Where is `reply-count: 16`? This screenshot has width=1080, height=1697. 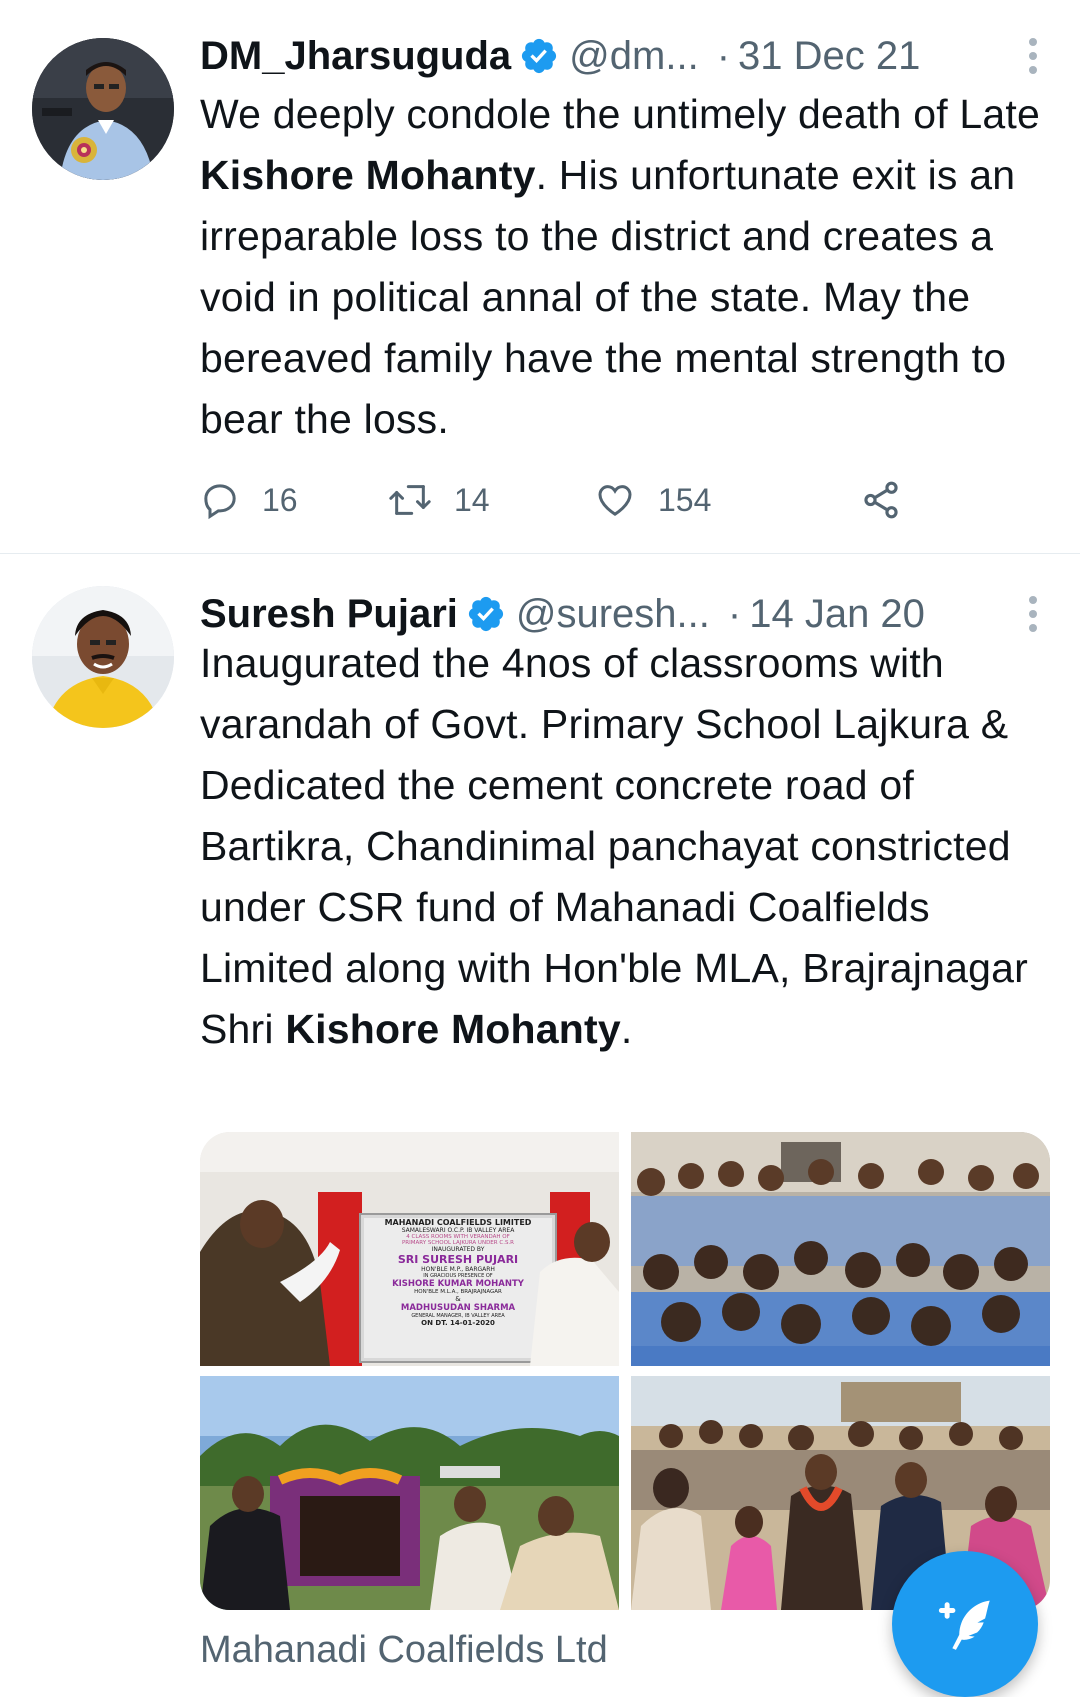 reply-count: 16 is located at coordinates (280, 499).